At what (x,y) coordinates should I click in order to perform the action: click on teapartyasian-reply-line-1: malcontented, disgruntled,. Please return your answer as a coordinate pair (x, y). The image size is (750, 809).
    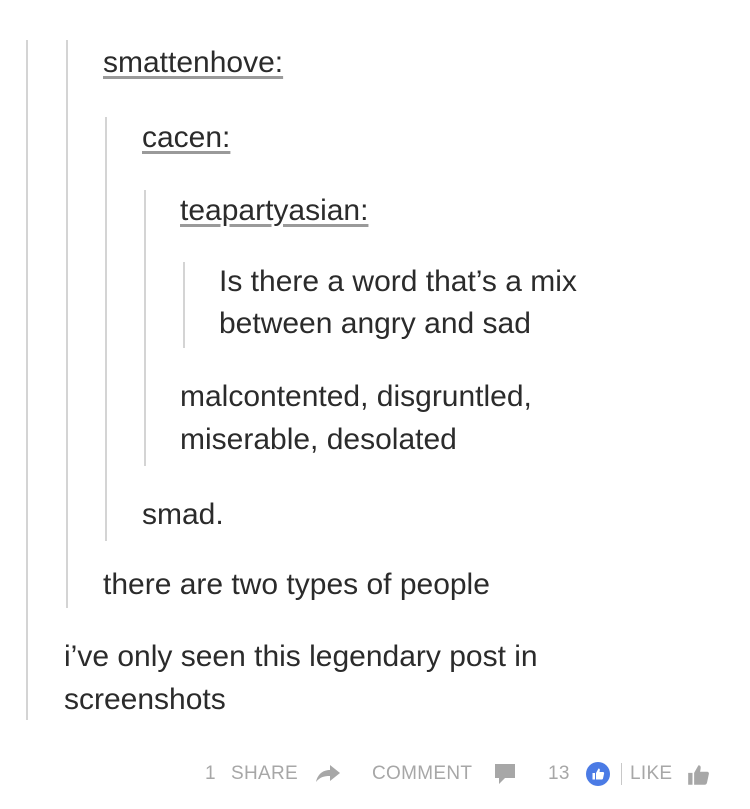
    Looking at the image, I should click on (356, 396).